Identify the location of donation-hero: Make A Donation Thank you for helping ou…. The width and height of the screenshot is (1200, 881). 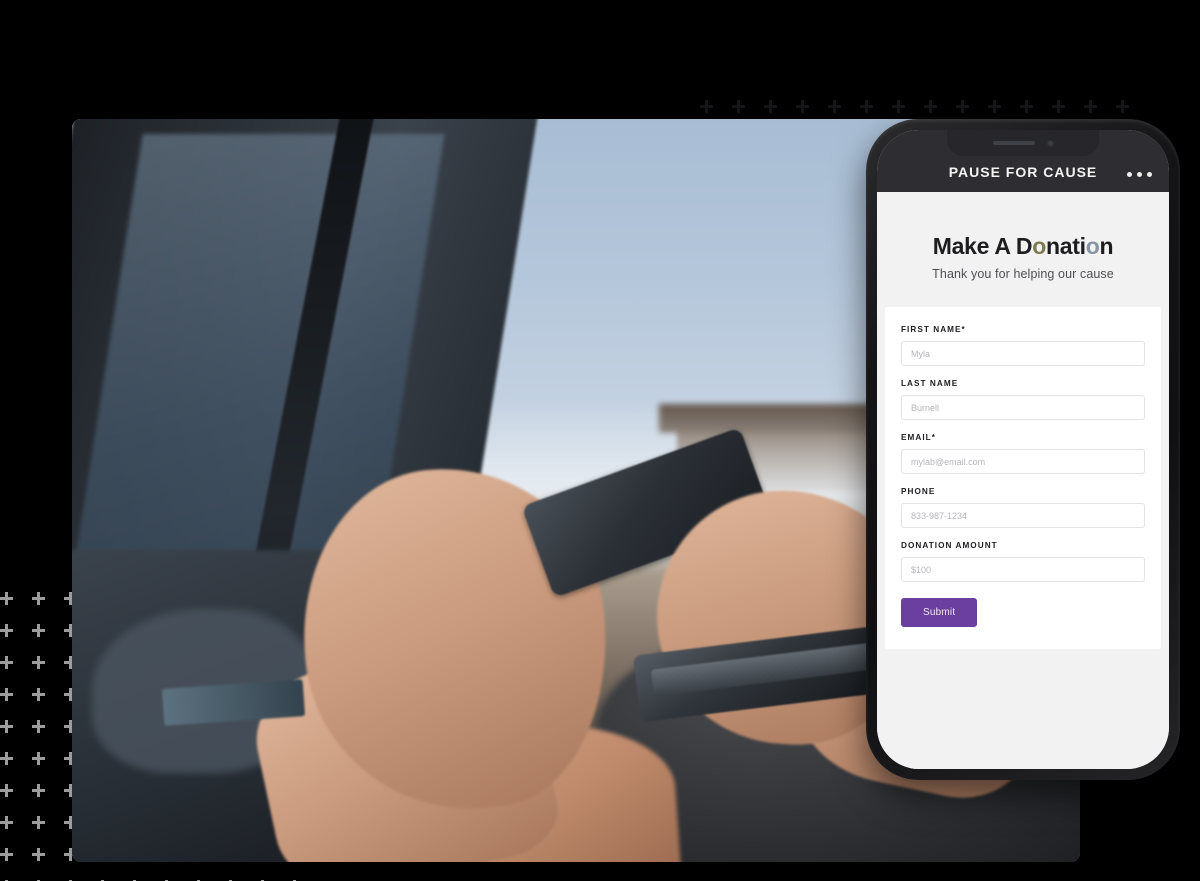
(1023, 250).